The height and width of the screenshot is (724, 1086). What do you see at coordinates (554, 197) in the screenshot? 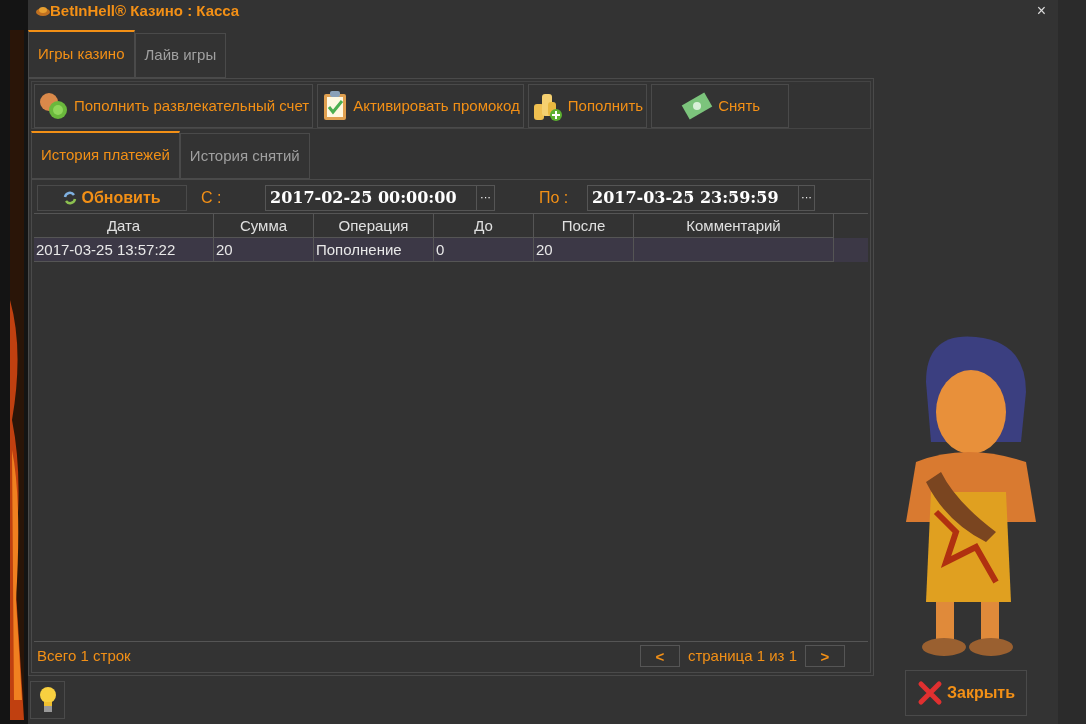
I see `to-label: По :` at bounding box center [554, 197].